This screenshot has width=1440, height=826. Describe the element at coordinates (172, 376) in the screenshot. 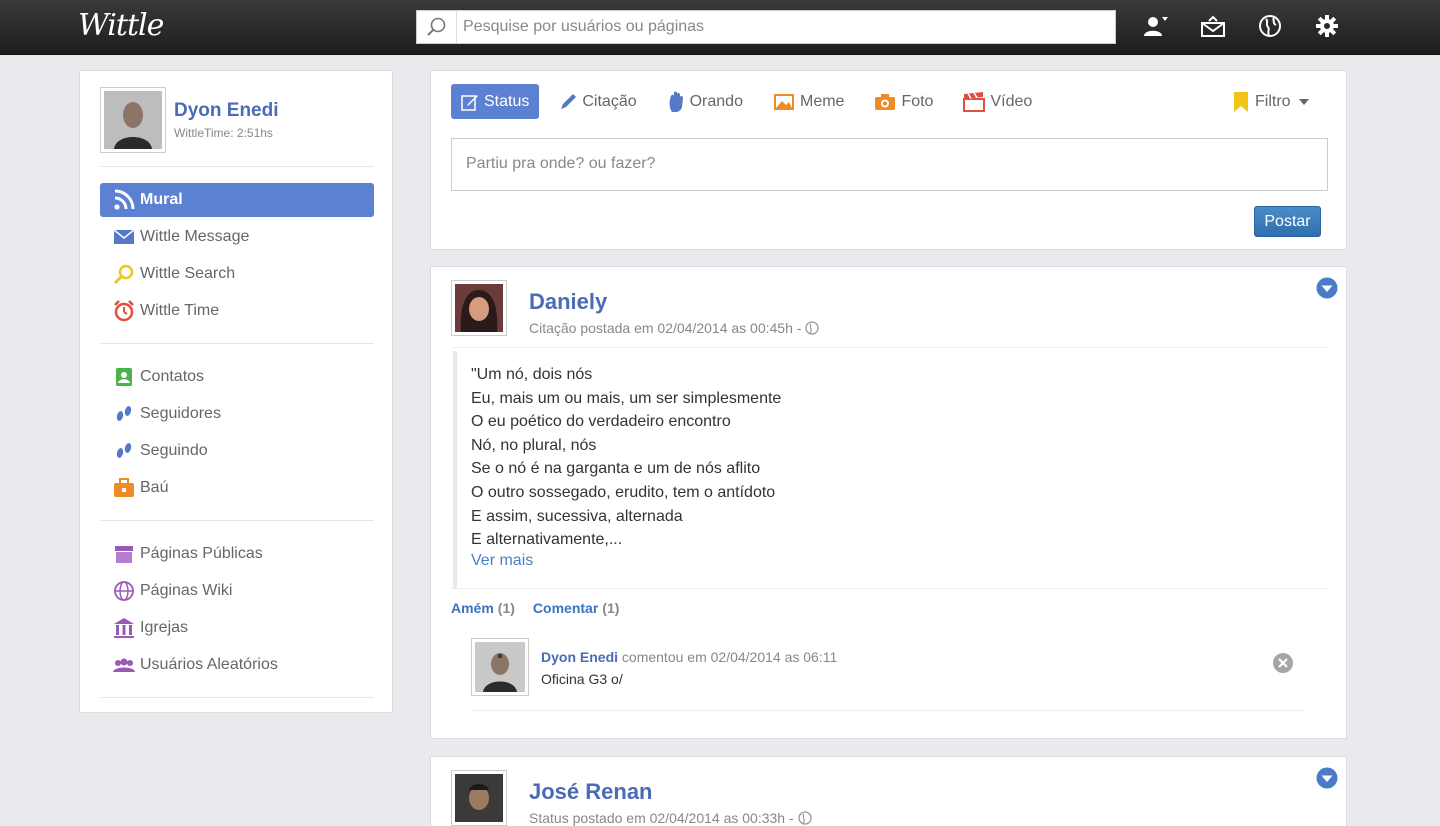

I see `sidebar-item-label: Contatos` at that location.